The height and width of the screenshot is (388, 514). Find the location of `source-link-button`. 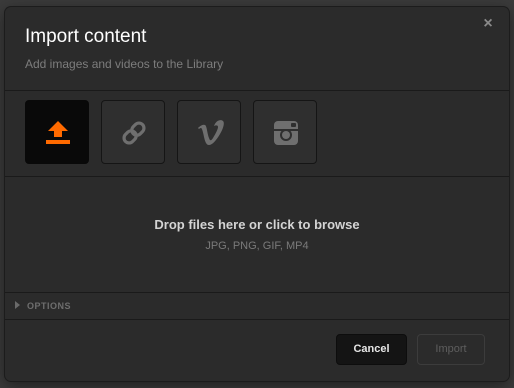

source-link-button is located at coordinates (133, 132).